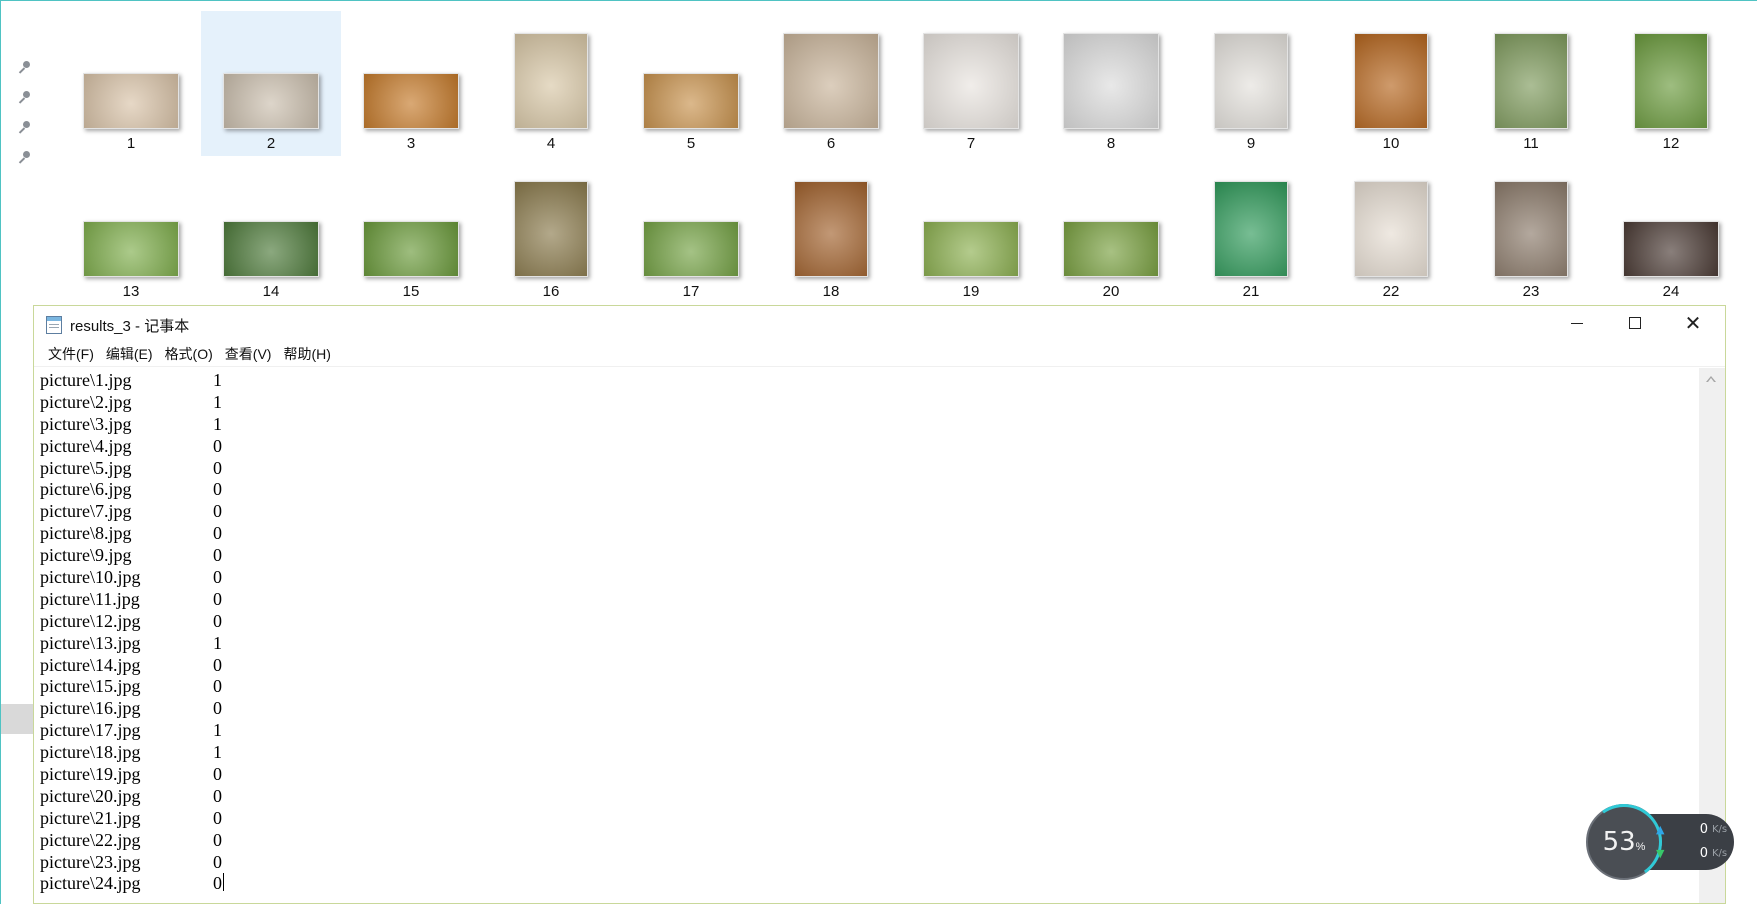 The height and width of the screenshot is (904, 1757). What do you see at coordinates (551, 231) in the screenshot?
I see `thumbnail-item: 16` at bounding box center [551, 231].